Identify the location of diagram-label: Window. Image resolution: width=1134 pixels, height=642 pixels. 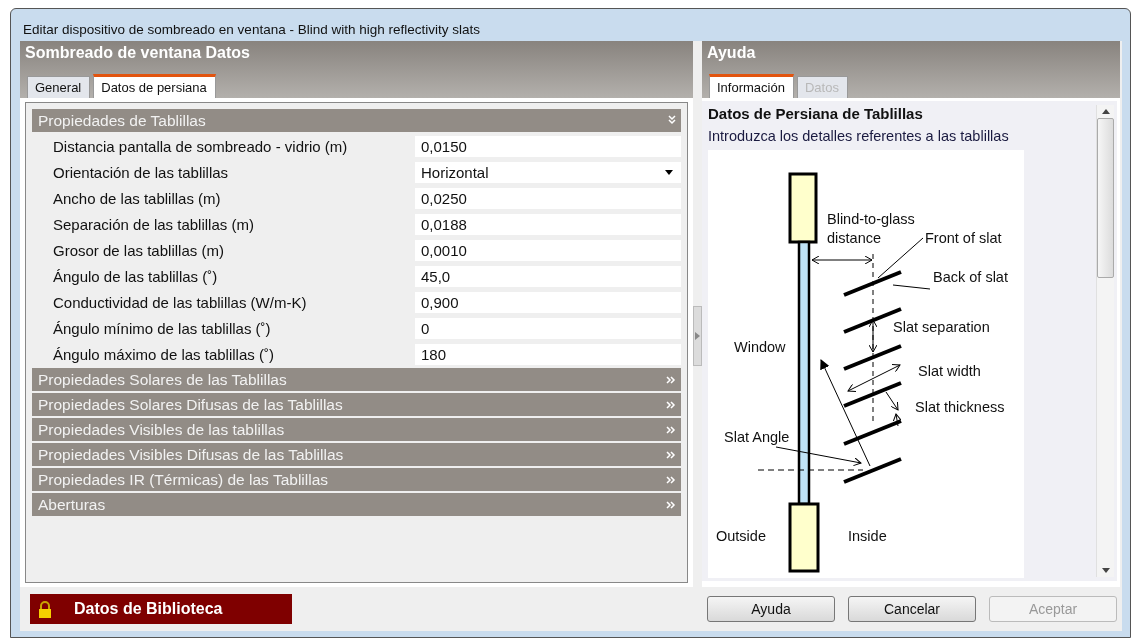
(760, 347).